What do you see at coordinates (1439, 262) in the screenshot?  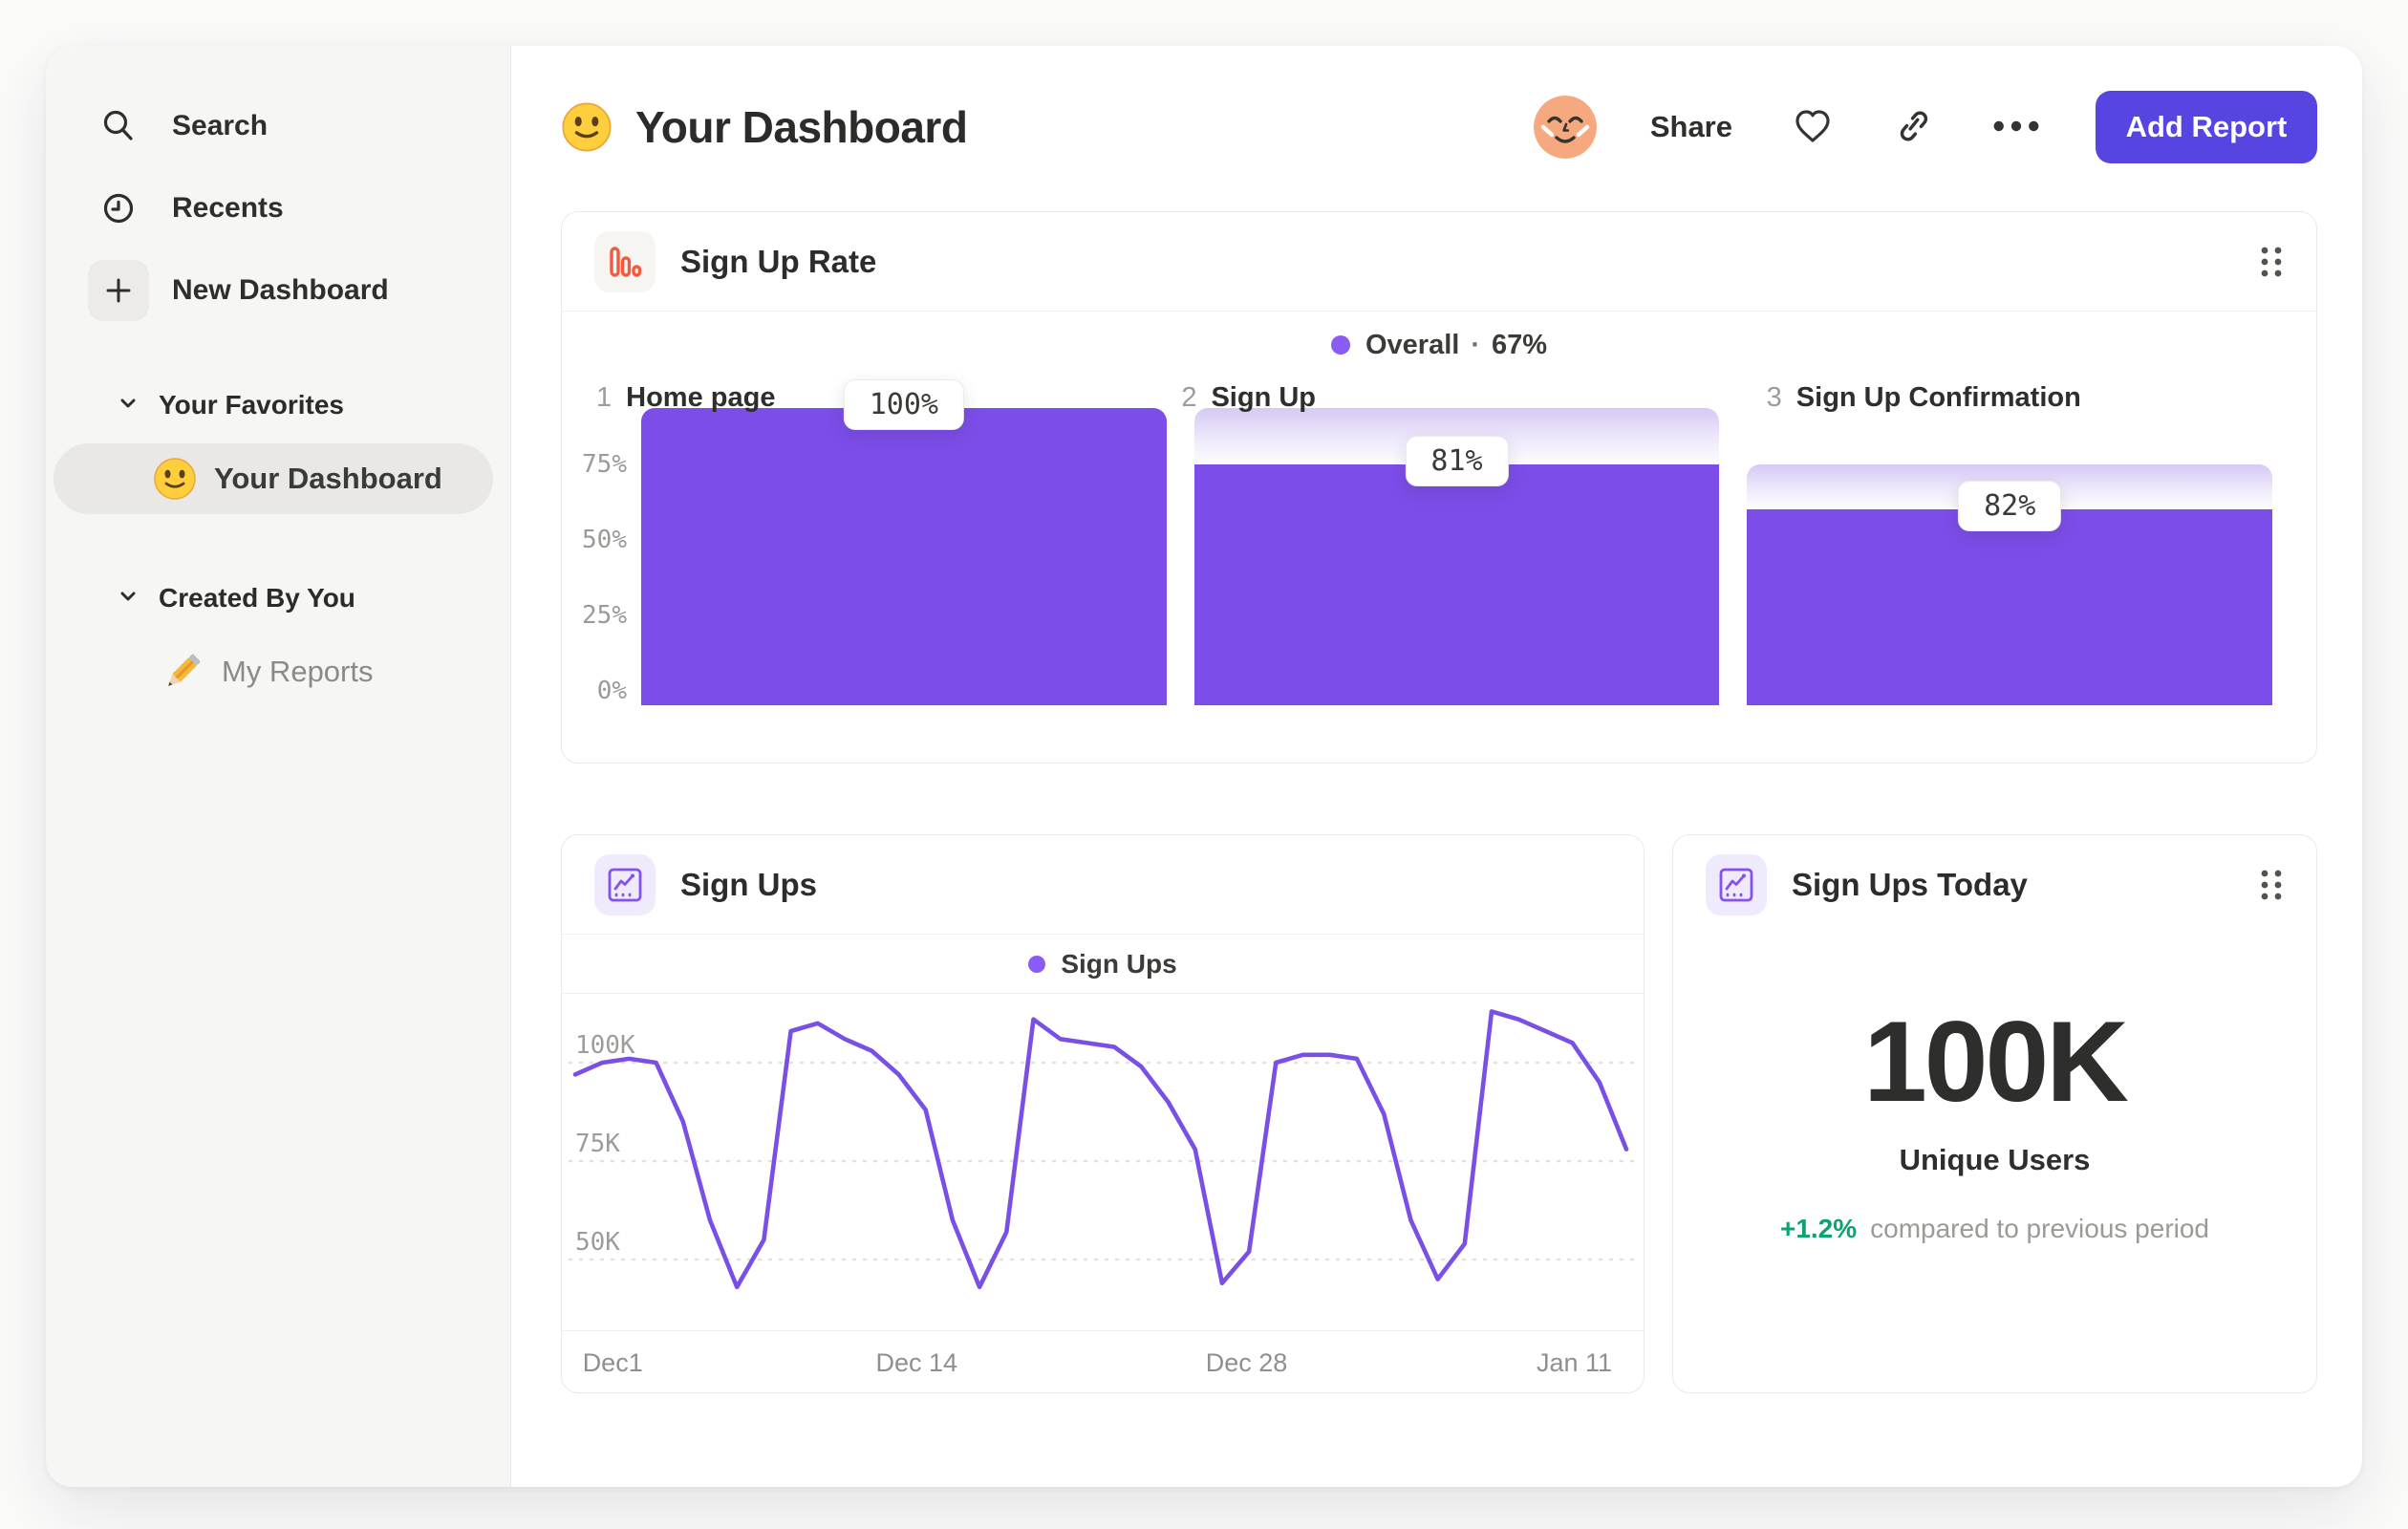 I see `sign-up-rate-card-header: Sign Up Rate` at bounding box center [1439, 262].